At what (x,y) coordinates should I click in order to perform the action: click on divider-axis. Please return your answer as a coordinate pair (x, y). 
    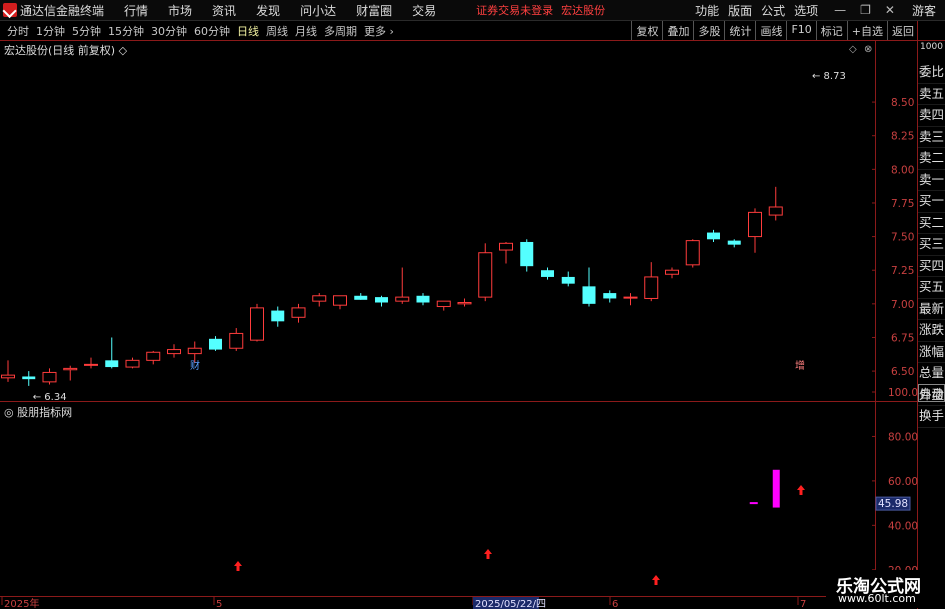
    Looking at the image, I should click on (875, 318).